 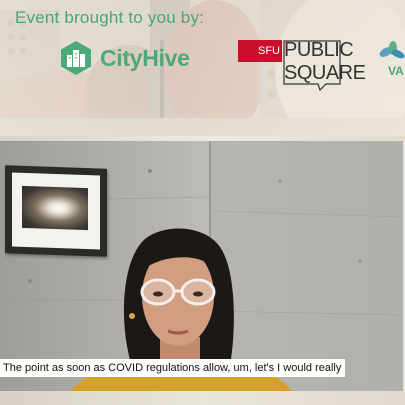 What do you see at coordinates (260, 51) in the screenshot?
I see `sfu-badge: SFU` at bounding box center [260, 51].